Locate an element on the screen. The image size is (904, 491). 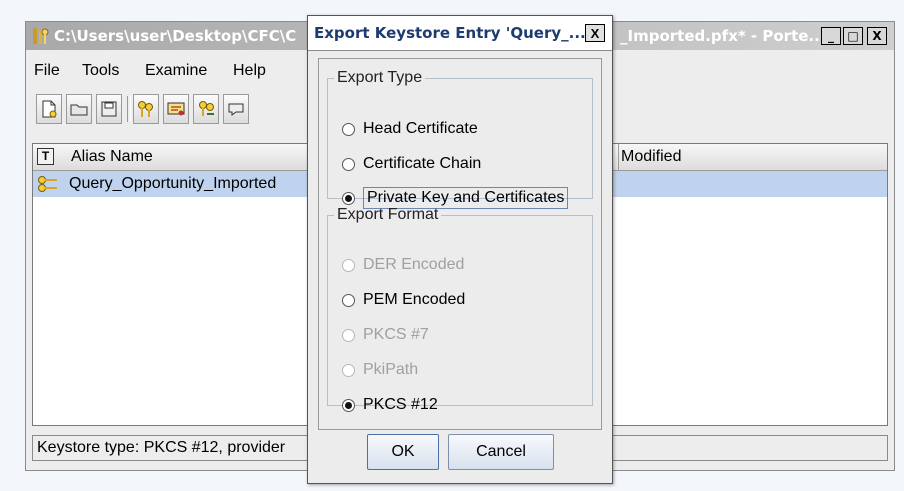
close-button: X is located at coordinates (877, 36).